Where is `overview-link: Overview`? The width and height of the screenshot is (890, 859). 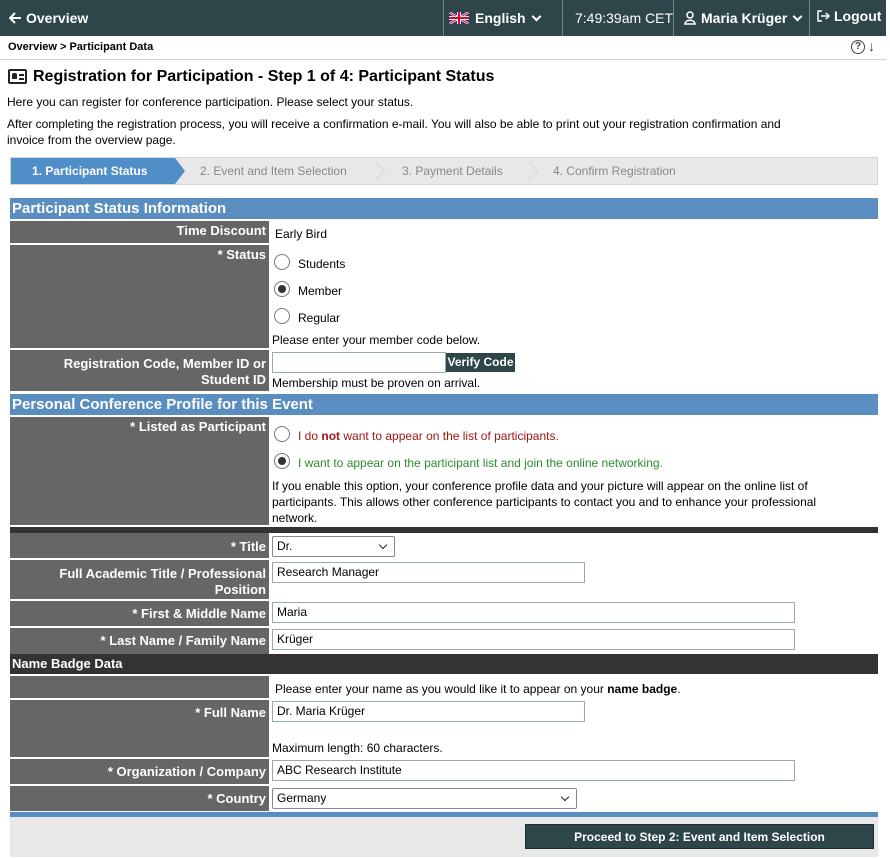 overview-link: Overview is located at coordinates (48, 18).